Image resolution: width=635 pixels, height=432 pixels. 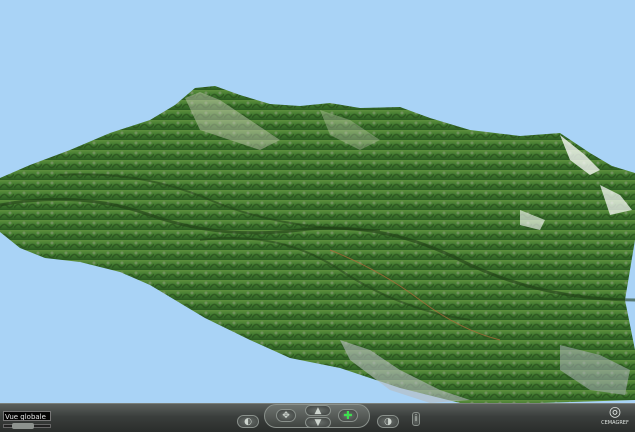 What do you see at coordinates (23, 426) in the screenshot?
I see `view-slider-thumb` at bounding box center [23, 426].